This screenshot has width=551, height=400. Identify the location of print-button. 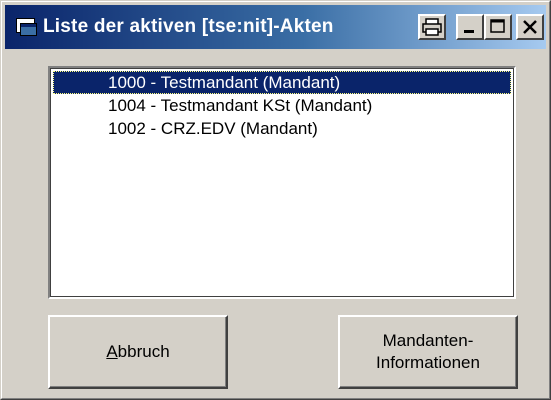
(432, 27).